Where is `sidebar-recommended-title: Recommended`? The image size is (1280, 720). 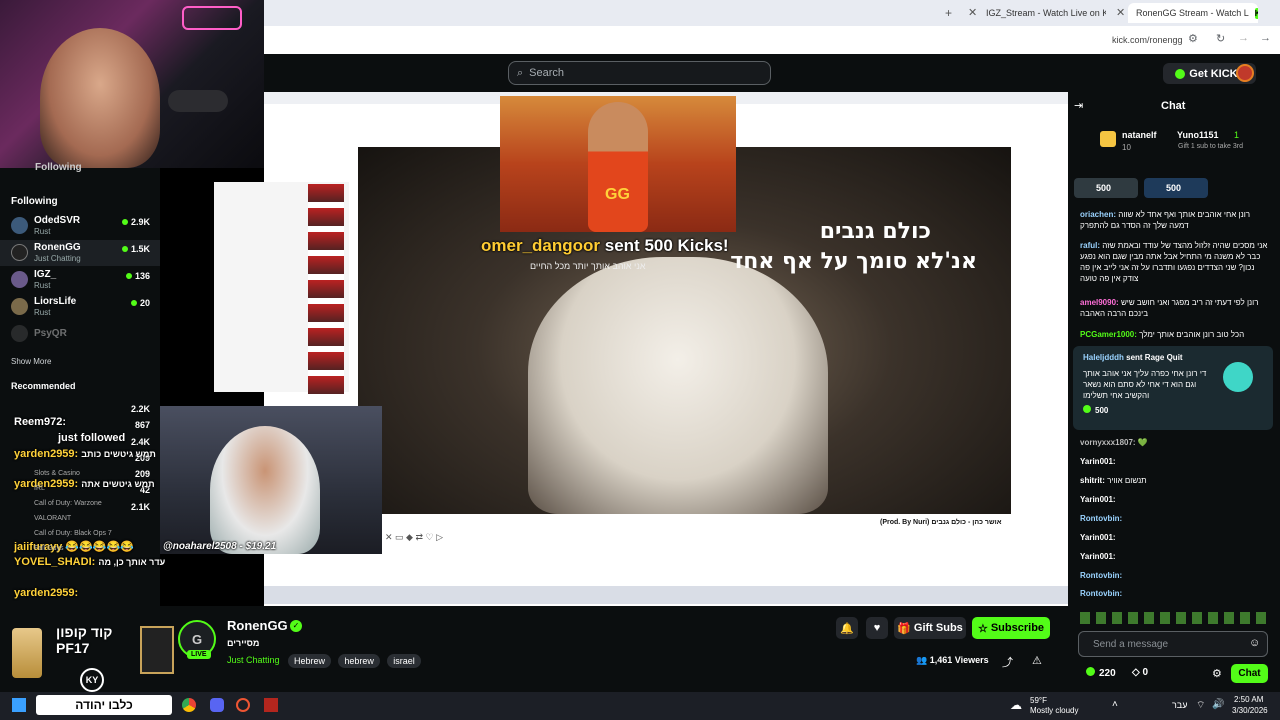 sidebar-recommended-title: Recommended is located at coordinates (43, 386).